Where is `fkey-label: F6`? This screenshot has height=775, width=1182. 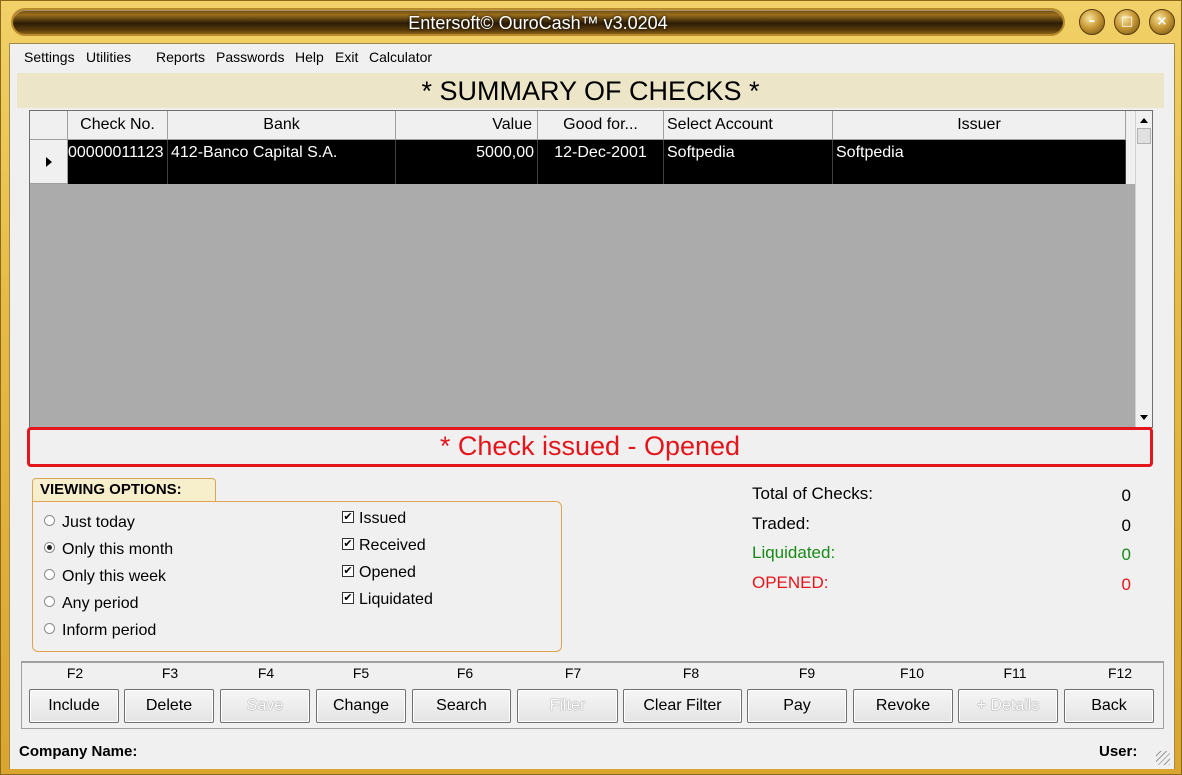 fkey-label: F6 is located at coordinates (465, 673).